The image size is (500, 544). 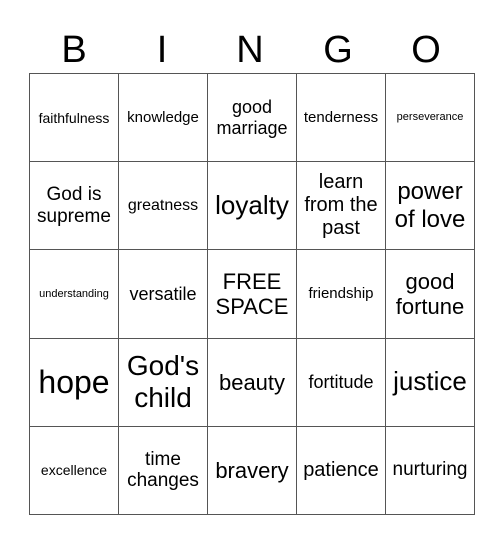 I want to click on bingo-cell: God is supreme, so click(x=74, y=206).